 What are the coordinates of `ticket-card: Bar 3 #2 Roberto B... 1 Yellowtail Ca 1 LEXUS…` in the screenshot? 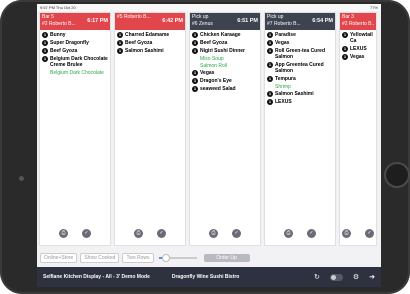 It's located at (358, 129).